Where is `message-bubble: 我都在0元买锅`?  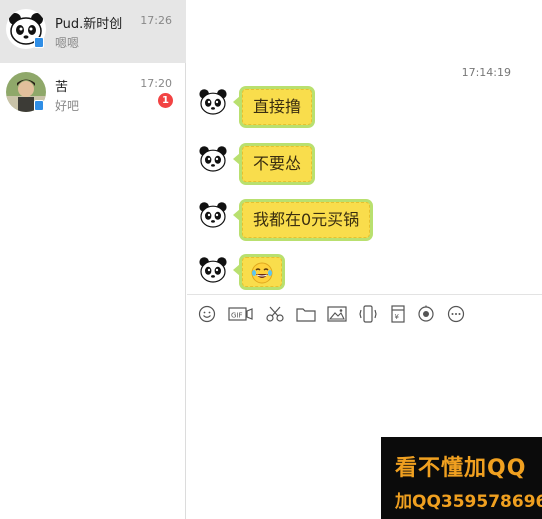
message-bubble: 我都在0元买锅 is located at coordinates (303, 220).